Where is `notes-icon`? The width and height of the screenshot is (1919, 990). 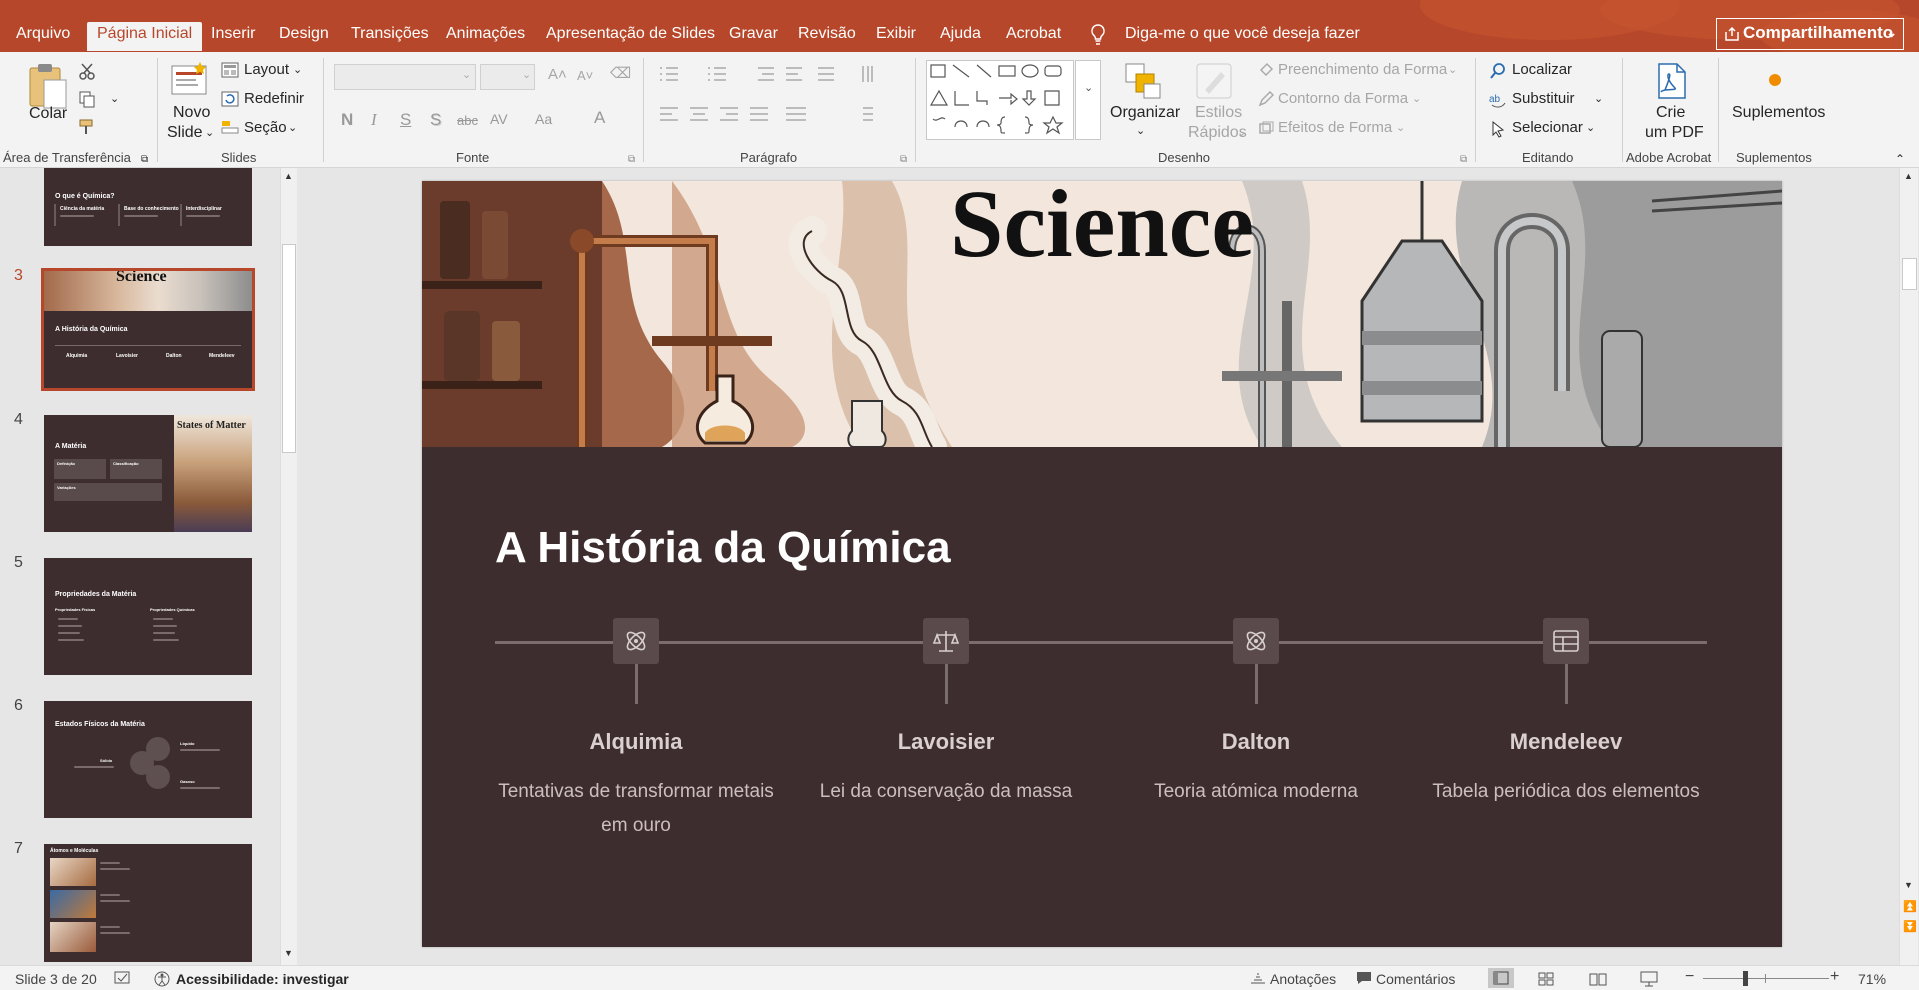
notes-icon is located at coordinates (1258, 978).